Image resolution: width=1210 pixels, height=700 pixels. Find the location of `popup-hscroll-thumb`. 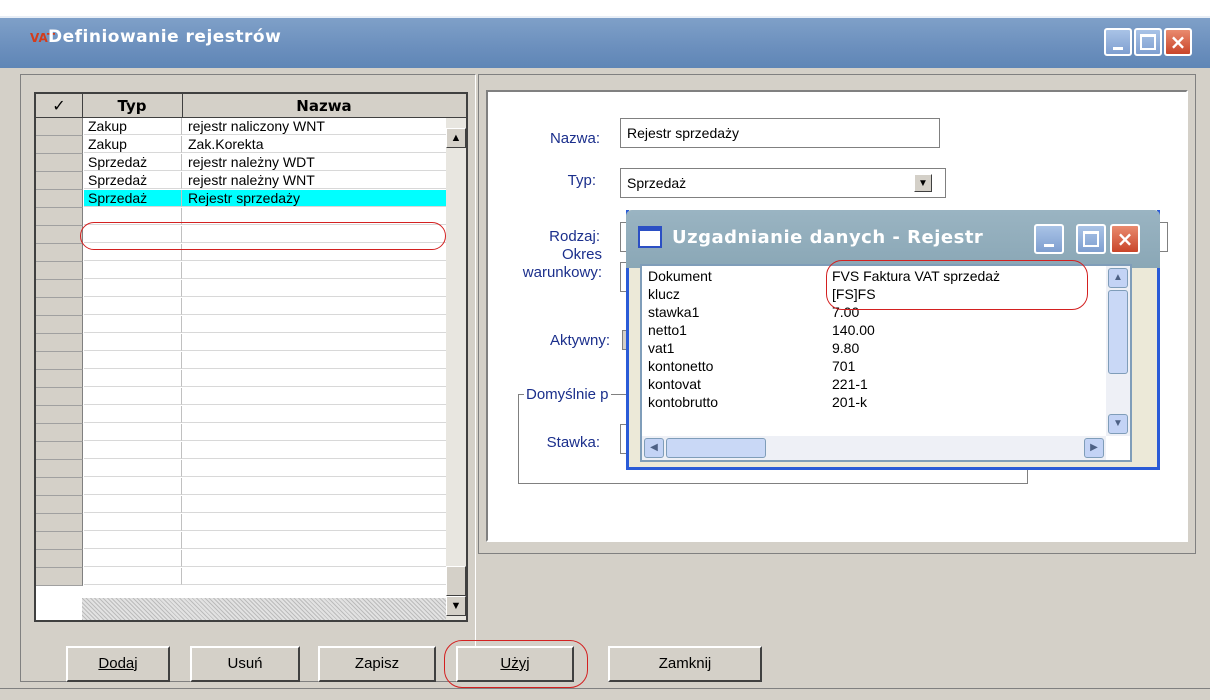

popup-hscroll-thumb is located at coordinates (716, 448).